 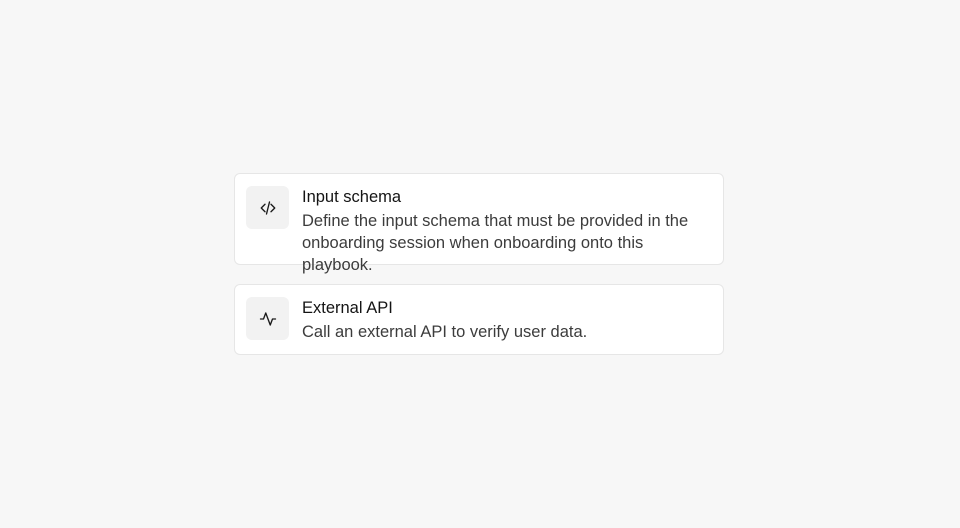 I want to click on activity-icon, so click(x=267, y=318).